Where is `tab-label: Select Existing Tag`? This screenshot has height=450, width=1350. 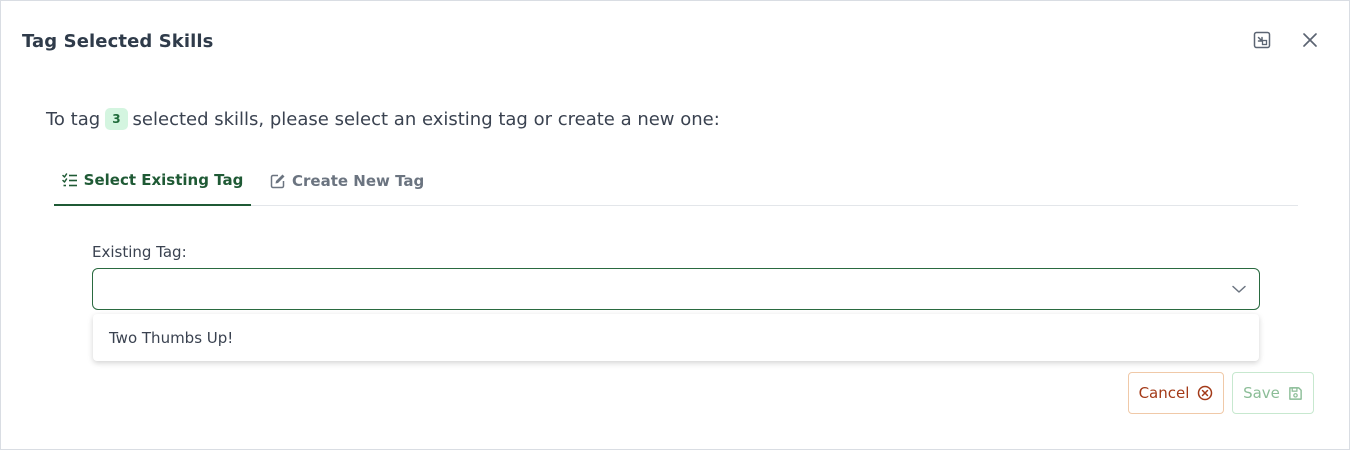 tab-label: Select Existing Tag is located at coordinates (163, 180).